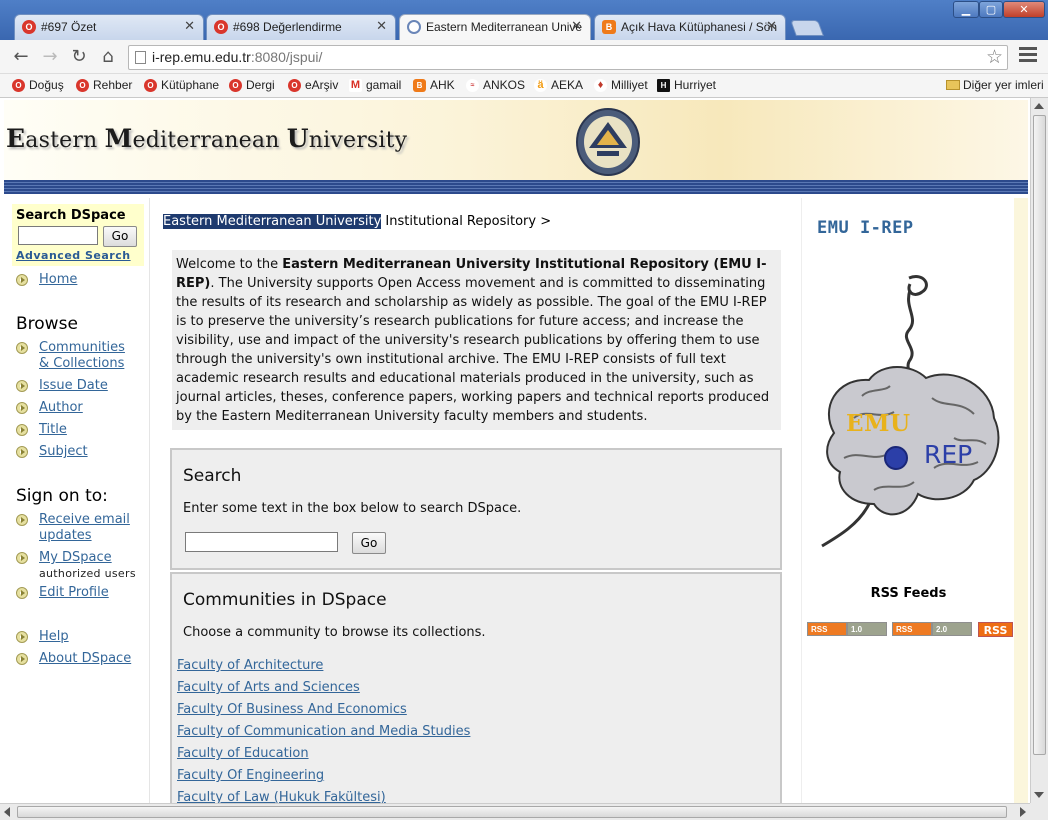  Describe the element at coordinates (568, 57) in the screenshot. I see `address-bar: i-rep.emu.edu.tr:8080/jspui/ ☆` at that location.